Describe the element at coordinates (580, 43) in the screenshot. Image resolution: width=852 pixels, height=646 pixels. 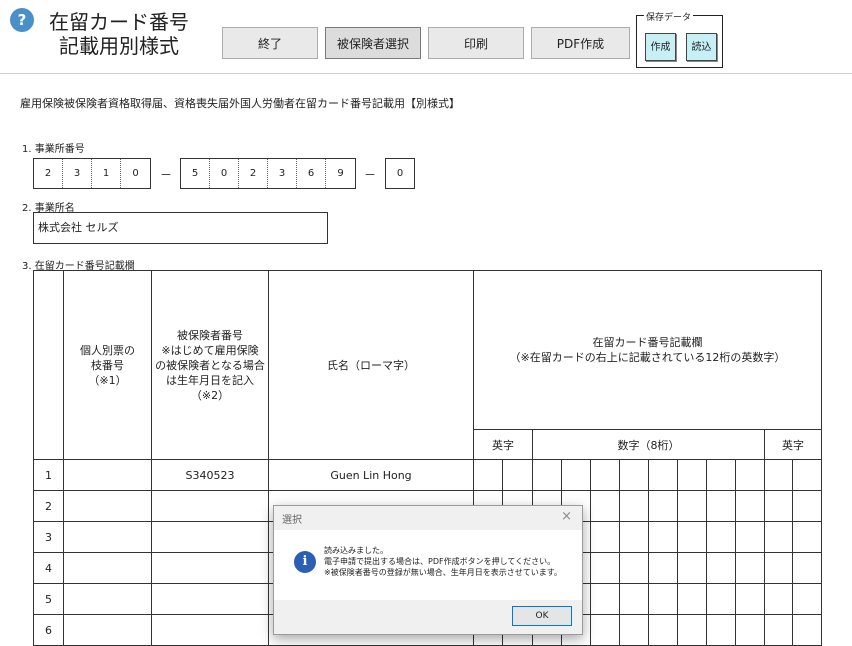
I see `pdf-create-button: PDF作成` at that location.